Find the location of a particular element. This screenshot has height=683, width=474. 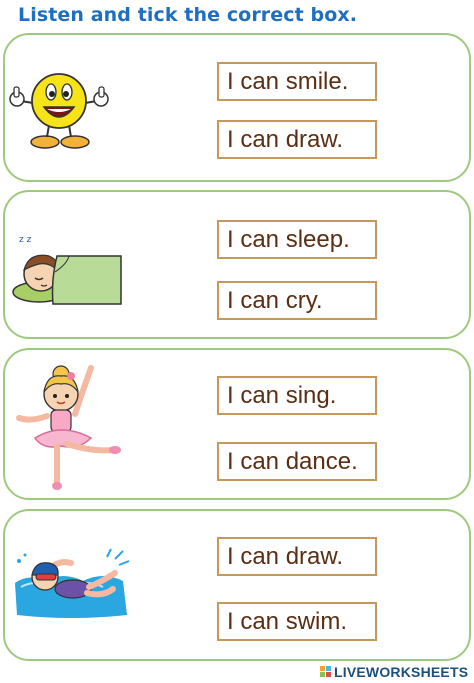

sleeping-boy-illustration: z z is located at coordinates (67, 270).